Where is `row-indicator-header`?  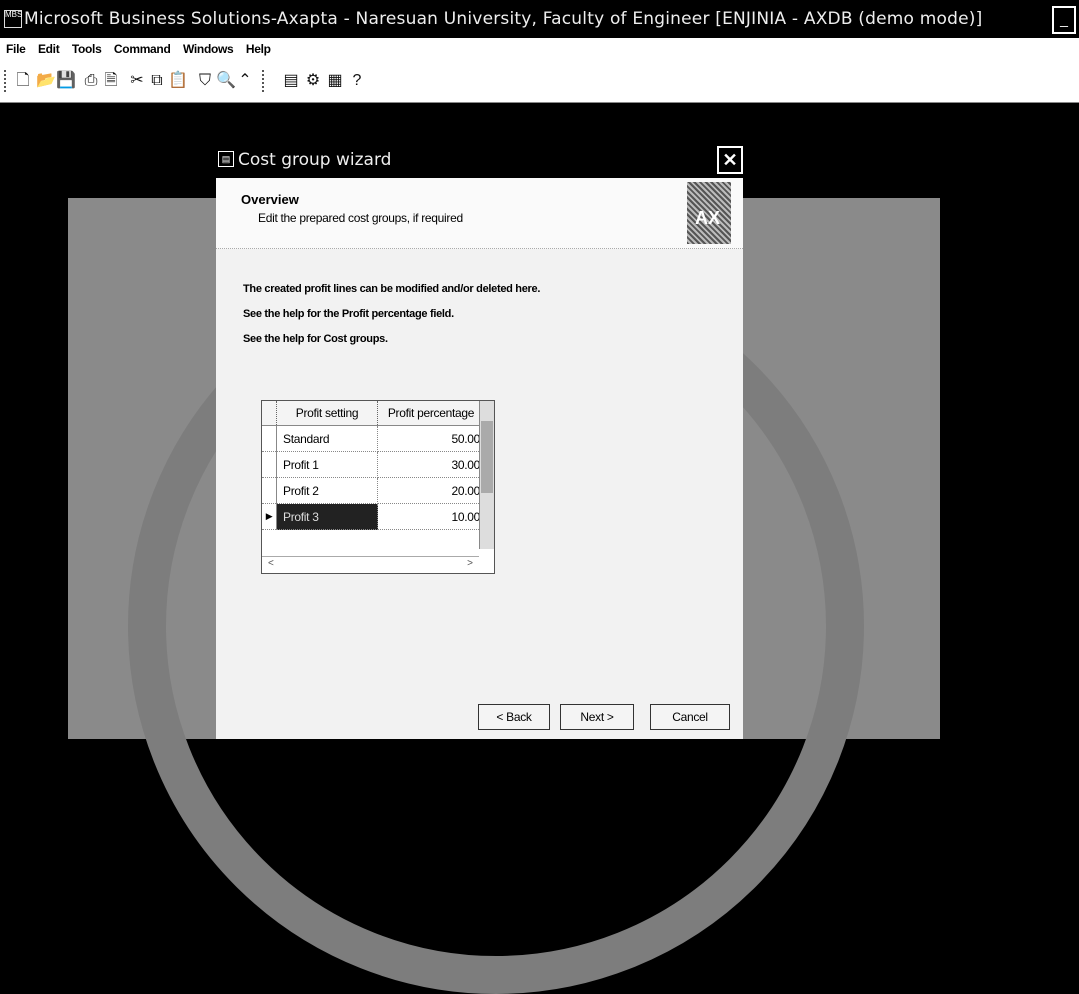
row-indicator-header is located at coordinates (269, 413).